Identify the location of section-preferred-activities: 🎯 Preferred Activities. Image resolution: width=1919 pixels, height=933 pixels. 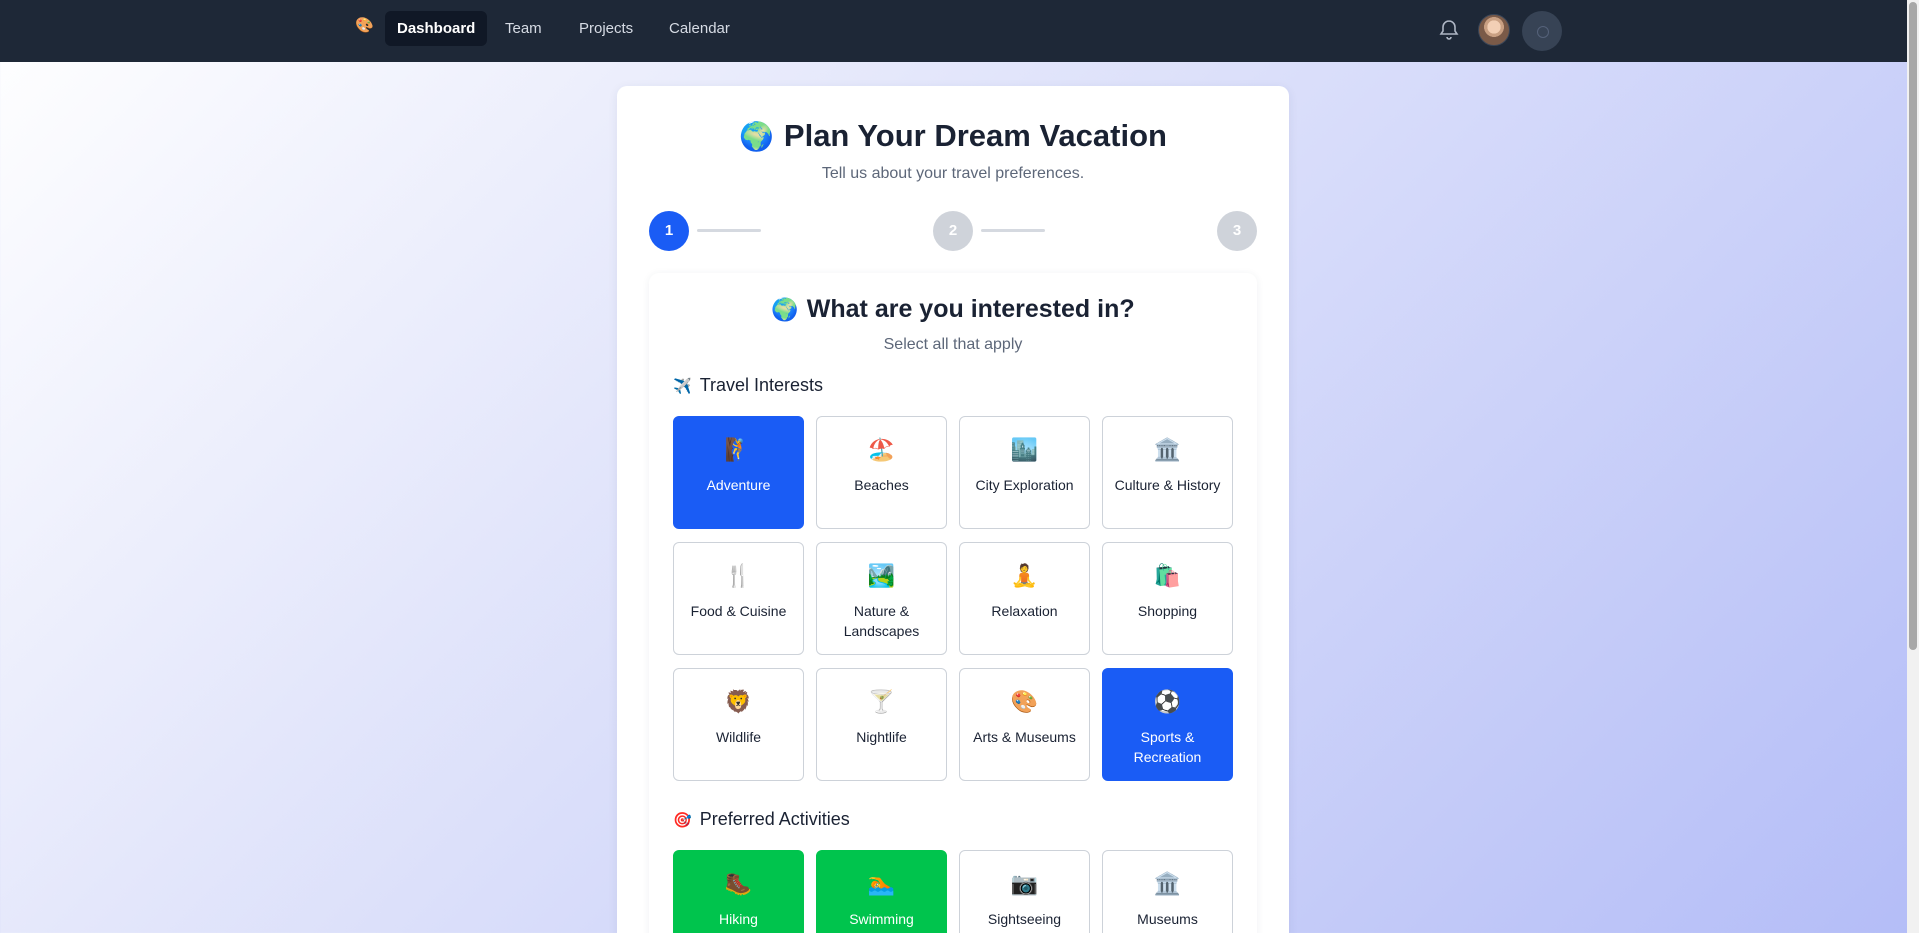
(761, 819).